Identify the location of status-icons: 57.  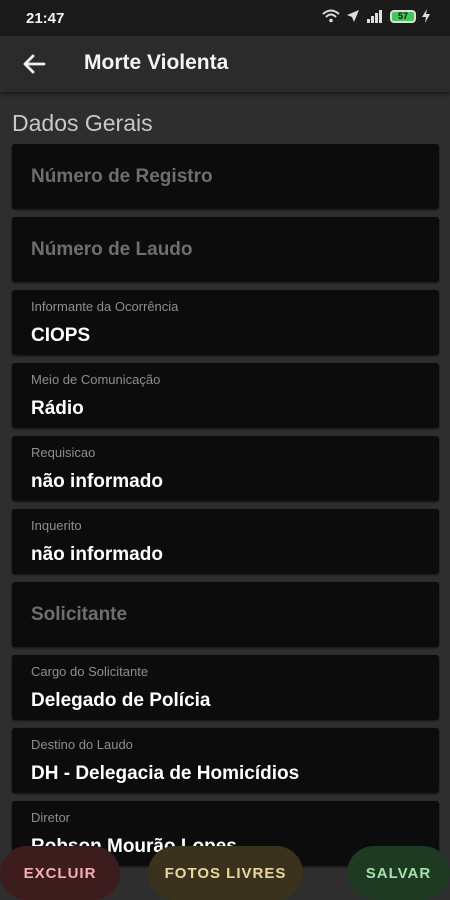
(376, 16).